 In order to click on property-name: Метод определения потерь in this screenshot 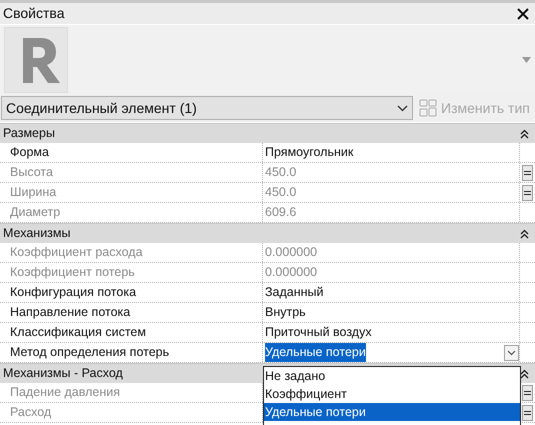, I will do `click(131, 352)`.